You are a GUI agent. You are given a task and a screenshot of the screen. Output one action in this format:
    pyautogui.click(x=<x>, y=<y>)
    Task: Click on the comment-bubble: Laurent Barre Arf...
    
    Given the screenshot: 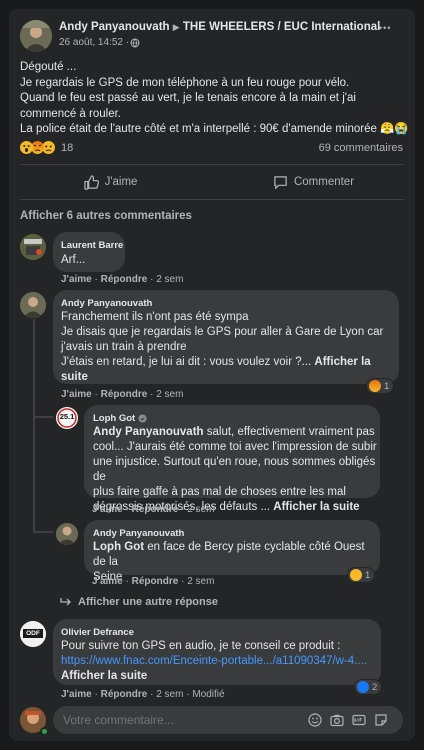 What is the action you would take?
    pyautogui.click(x=89, y=252)
    